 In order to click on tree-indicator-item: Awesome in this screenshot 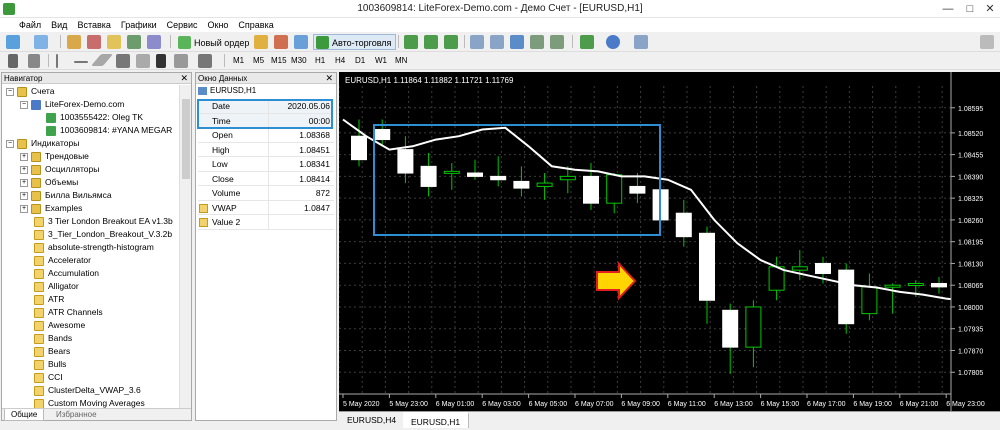, I will do `click(59, 325)`.